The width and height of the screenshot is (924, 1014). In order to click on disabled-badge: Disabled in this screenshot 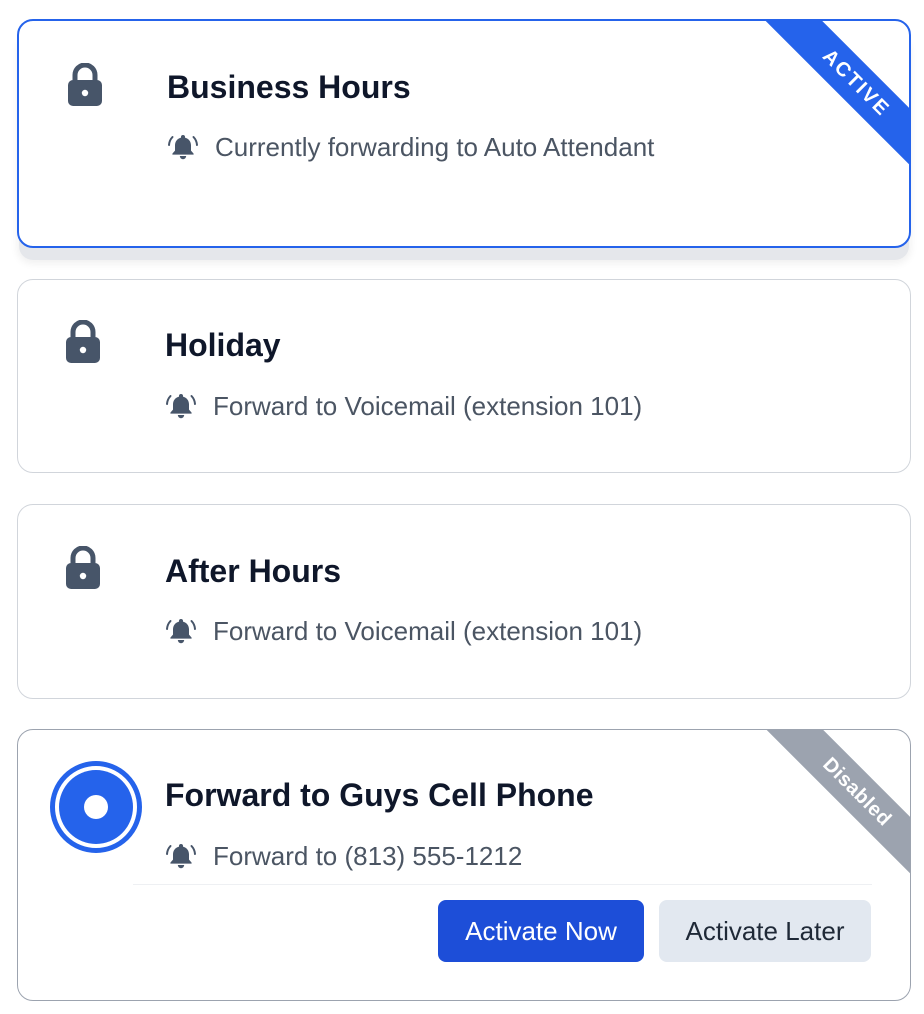, I will do `click(835, 809)`.